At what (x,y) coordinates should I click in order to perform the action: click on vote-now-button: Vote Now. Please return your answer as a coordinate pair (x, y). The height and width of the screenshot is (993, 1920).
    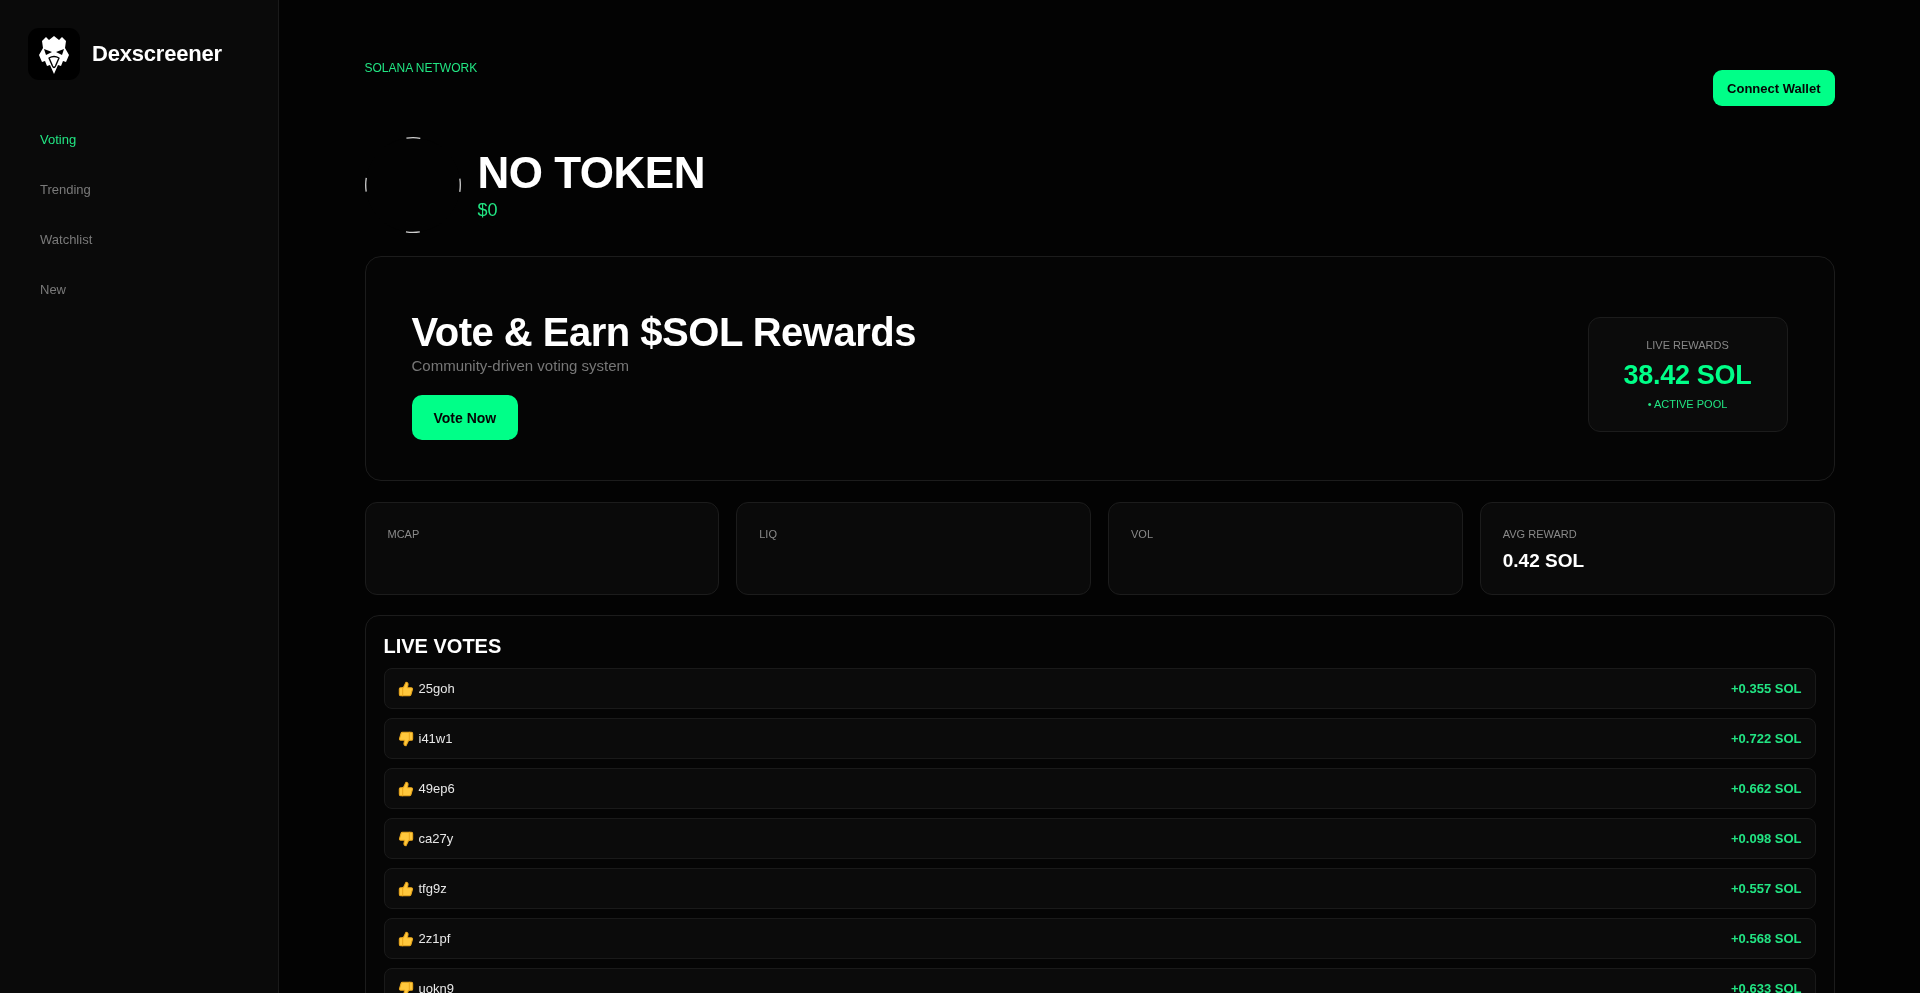
    Looking at the image, I should click on (465, 417).